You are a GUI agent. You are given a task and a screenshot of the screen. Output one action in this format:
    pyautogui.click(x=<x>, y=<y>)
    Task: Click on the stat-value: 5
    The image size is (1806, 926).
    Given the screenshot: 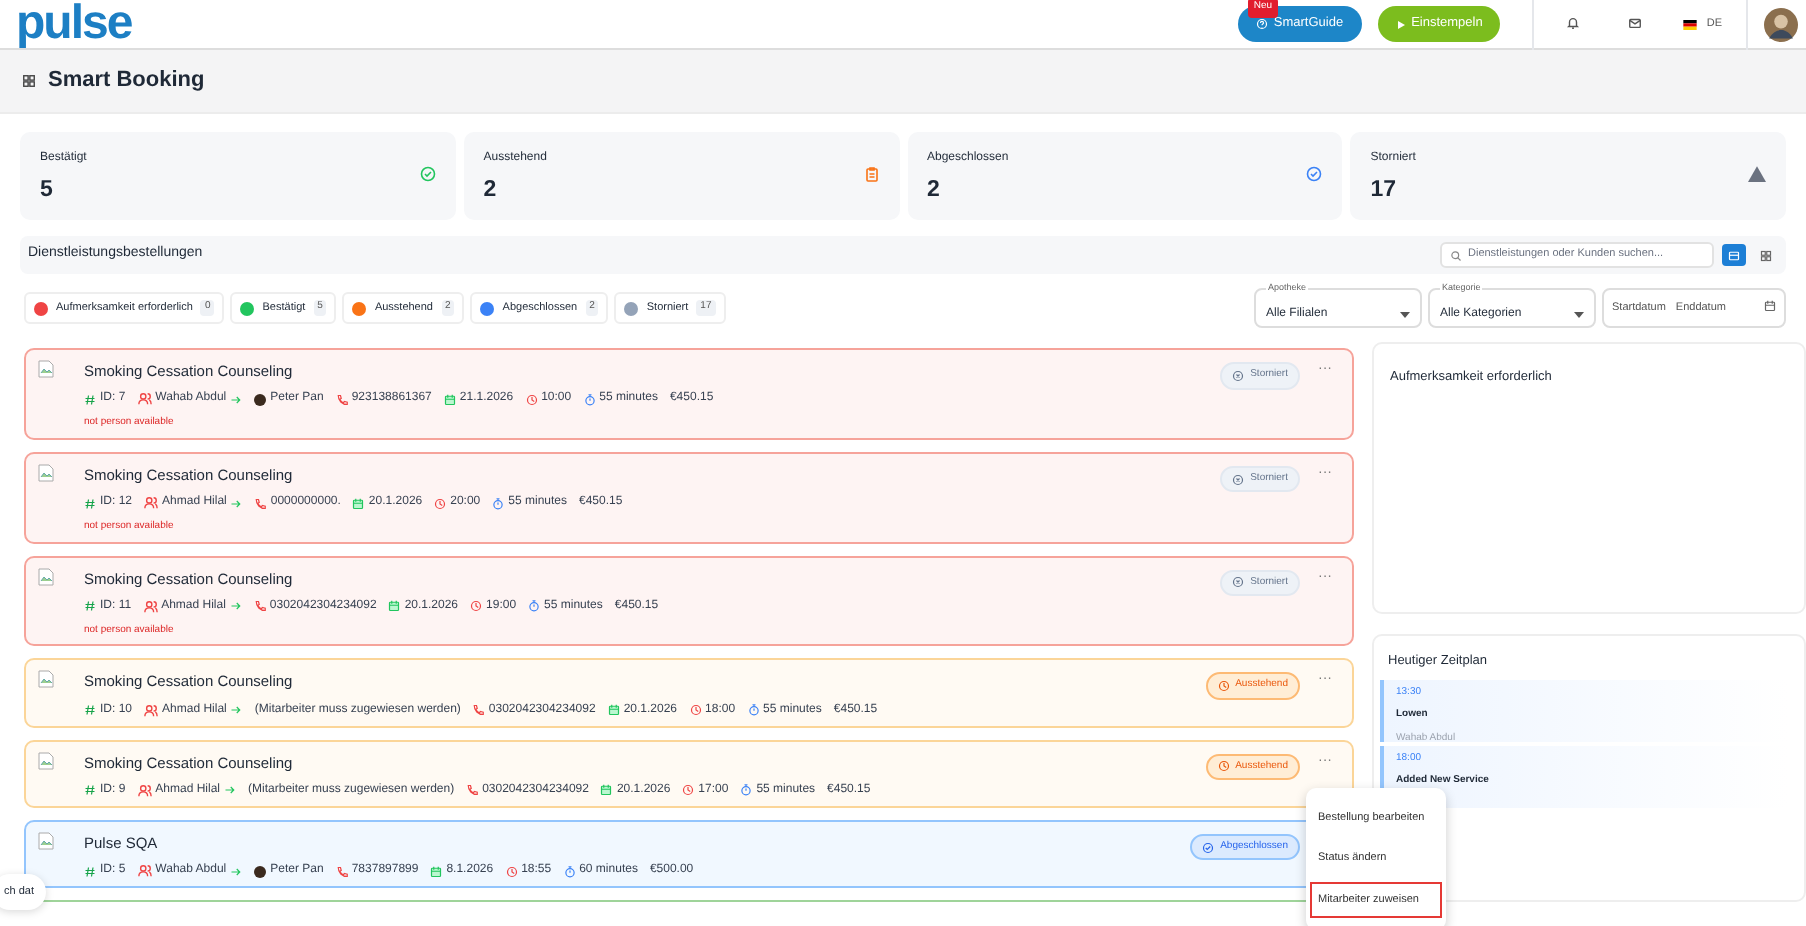 What is the action you would take?
    pyautogui.click(x=47, y=191)
    